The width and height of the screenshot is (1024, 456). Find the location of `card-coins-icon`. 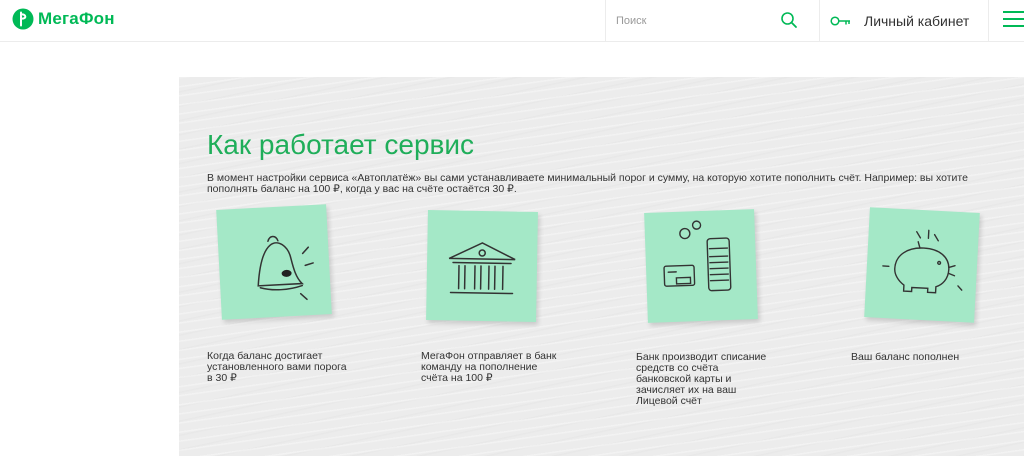

card-coins-icon is located at coordinates (697, 256).